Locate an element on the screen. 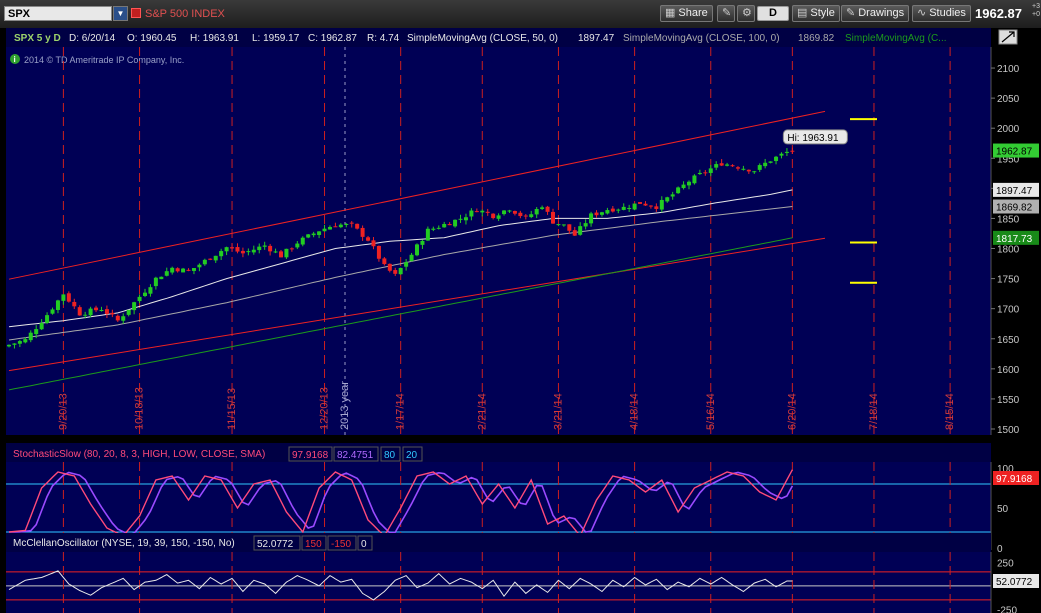  style-label: Style is located at coordinates (822, 13).